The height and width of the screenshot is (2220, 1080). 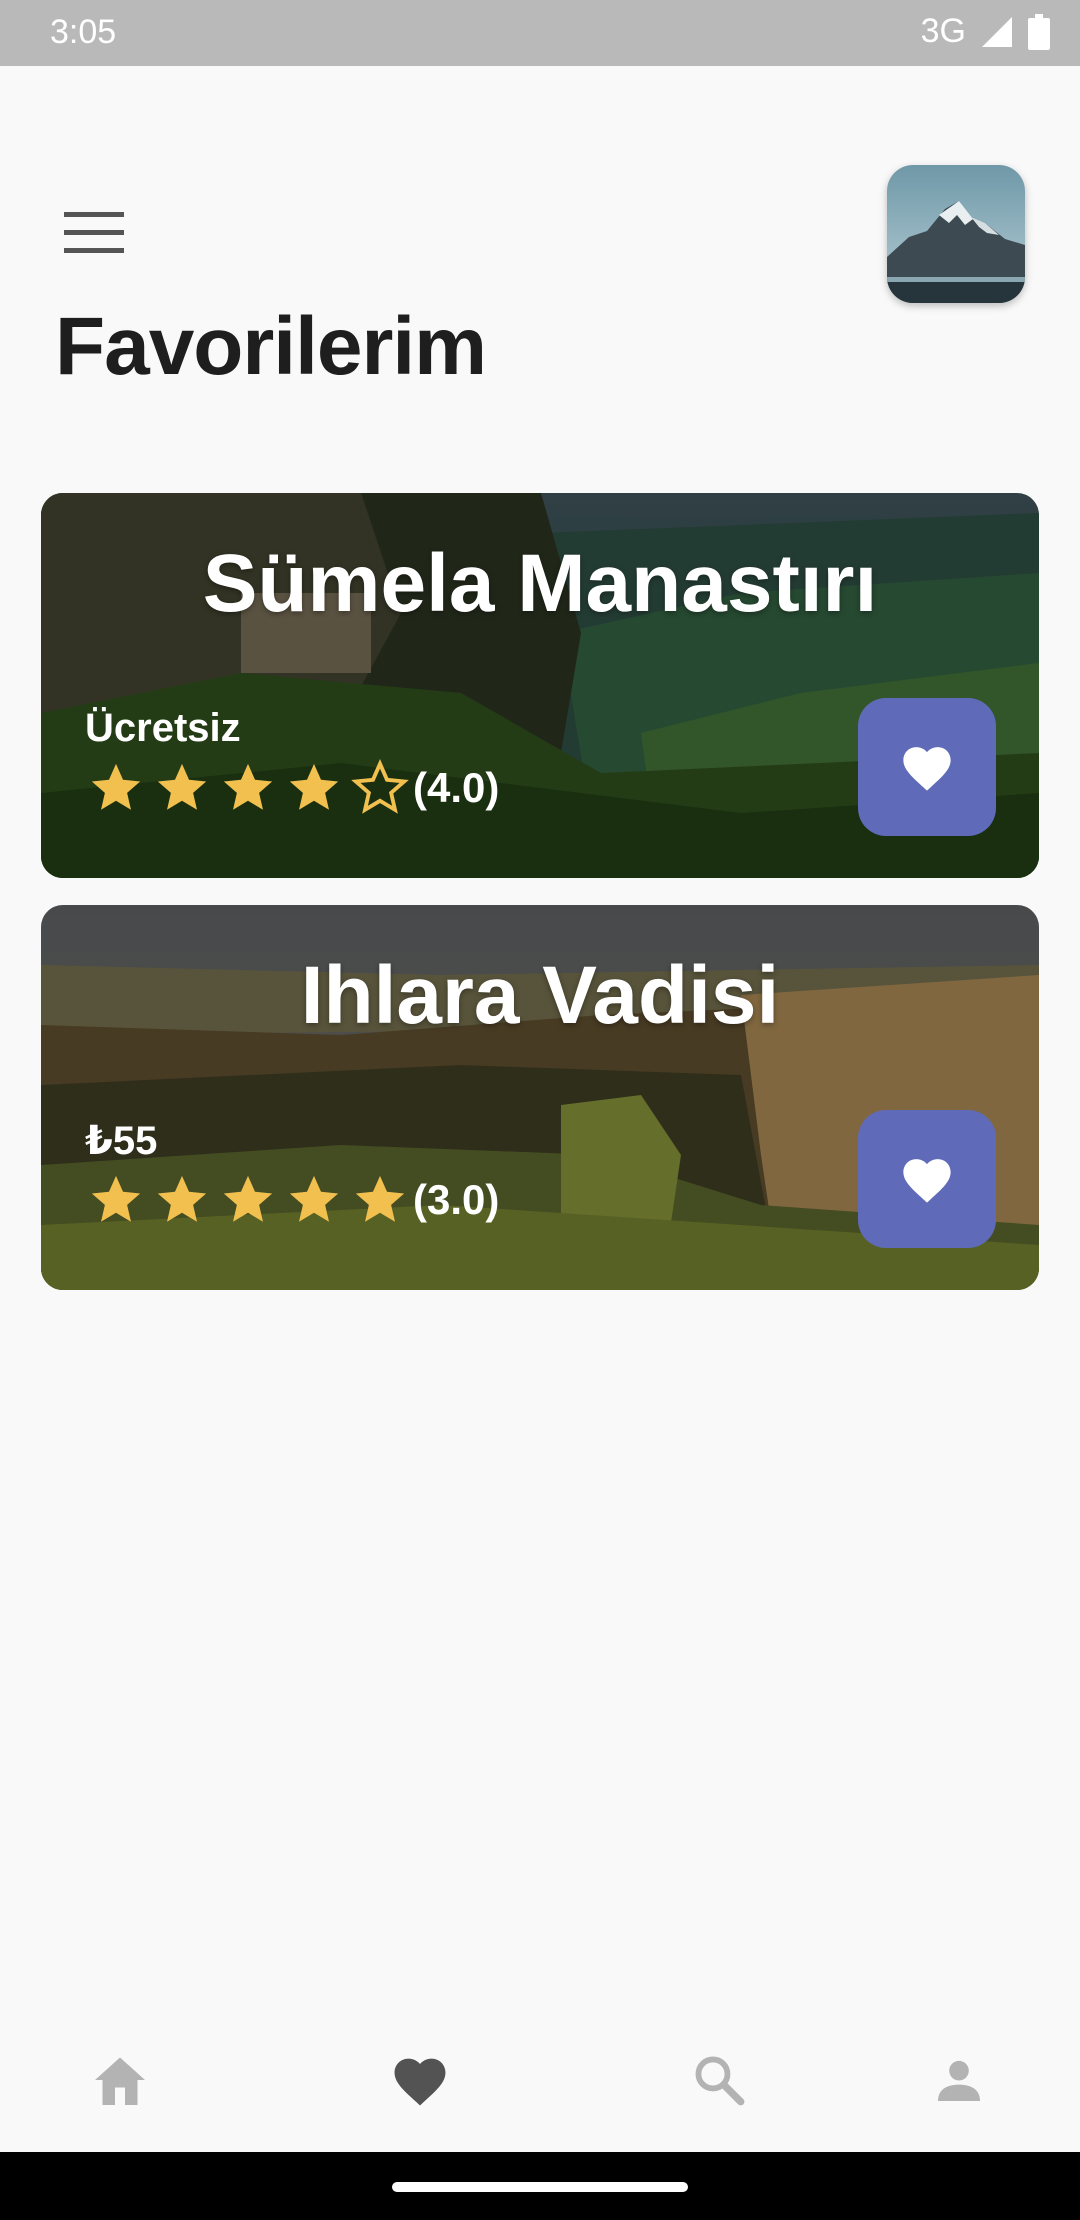 I want to click on nav-search, so click(x=719, y=2080).